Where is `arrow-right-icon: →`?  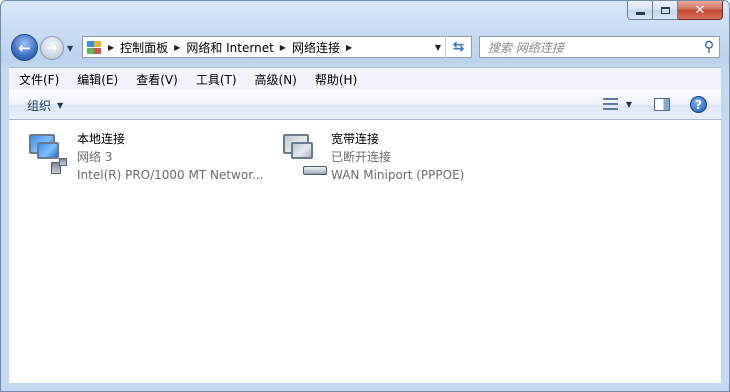
arrow-right-icon: → is located at coordinates (52, 48).